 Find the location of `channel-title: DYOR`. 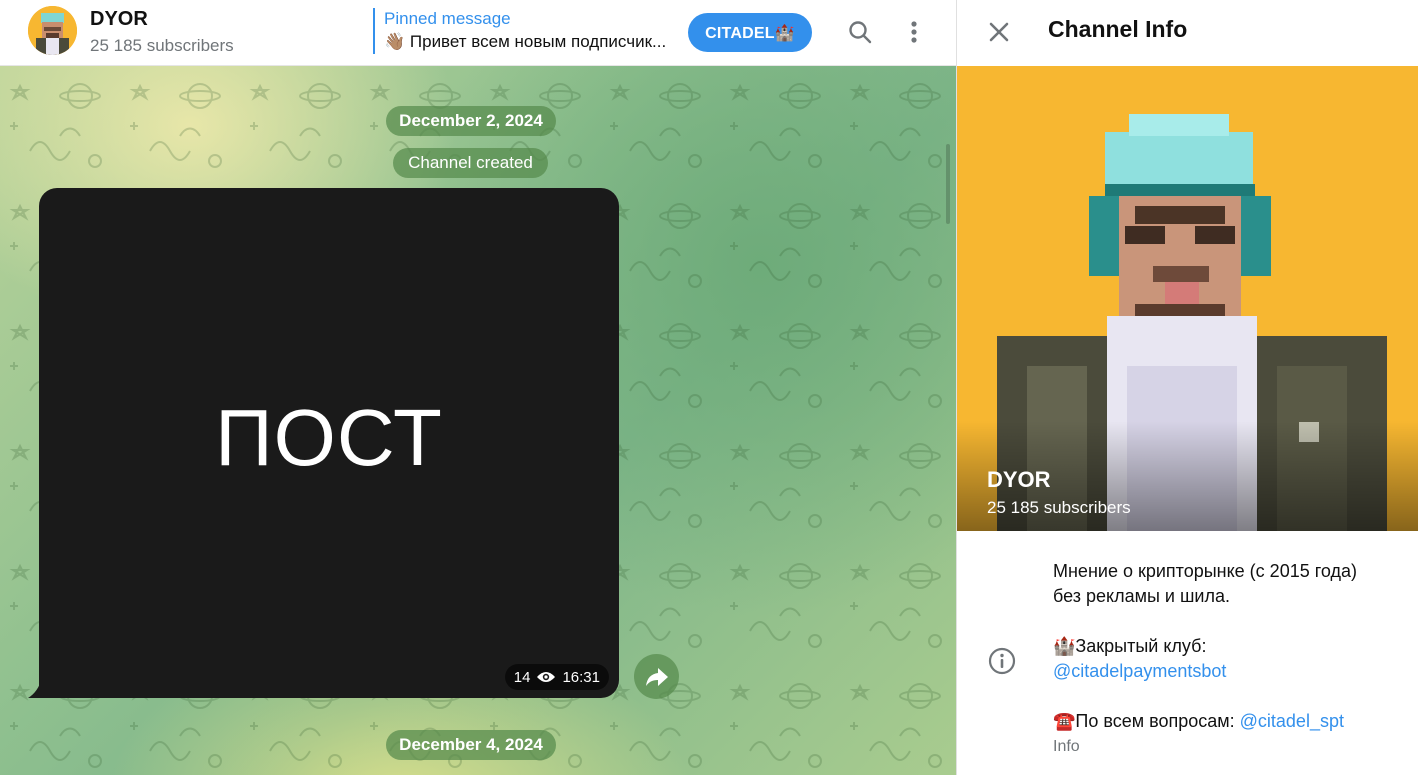

channel-title: DYOR is located at coordinates (119, 19).